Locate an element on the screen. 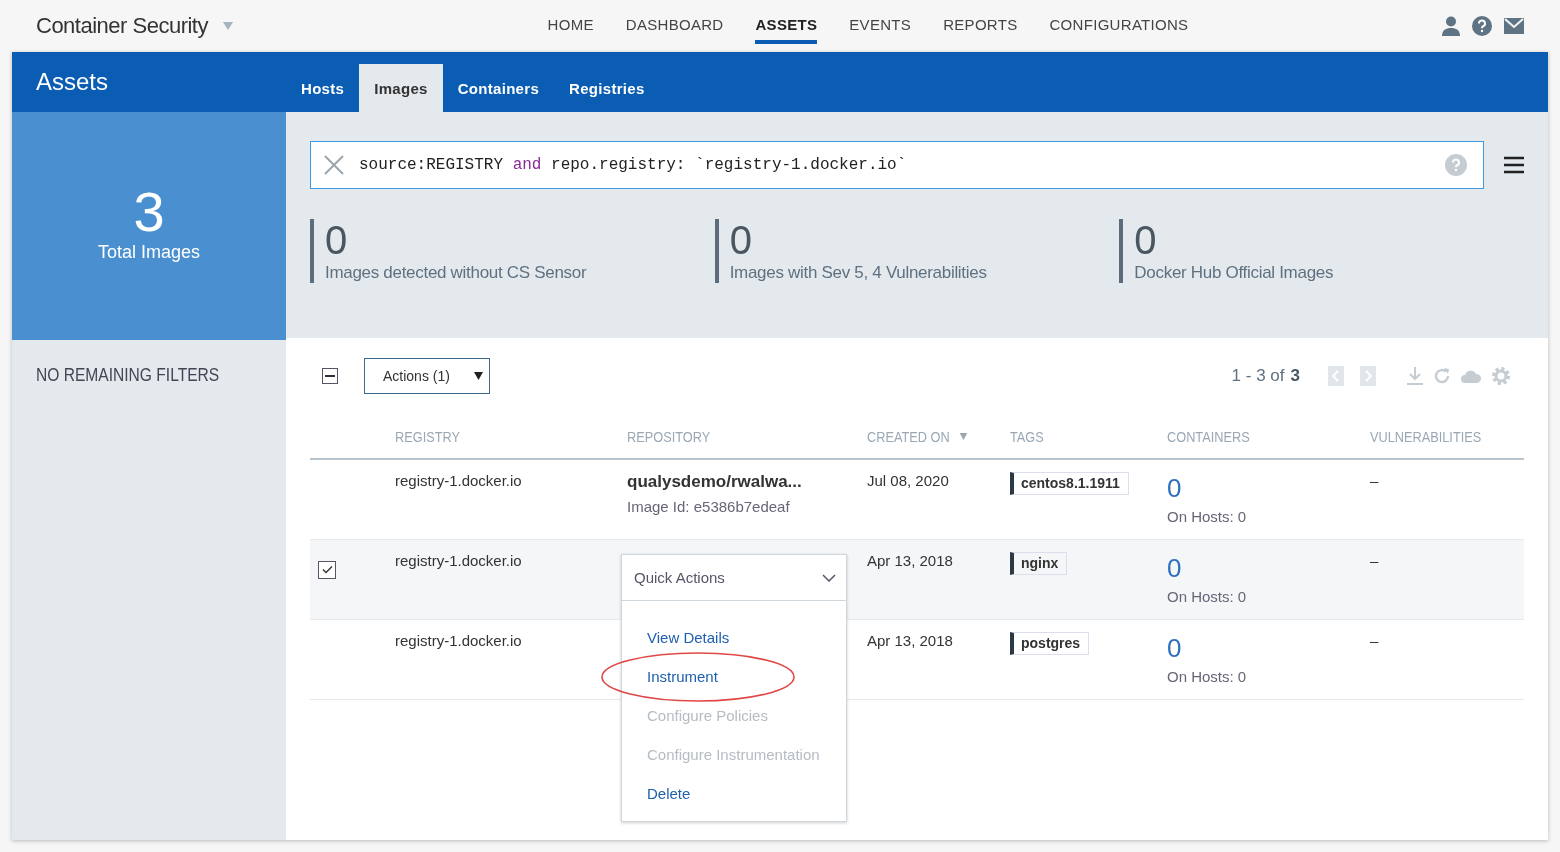 This screenshot has height=852, width=1560. stat-label: Images with Sev 5, 4 Vulnerabilities is located at coordinates (858, 273).